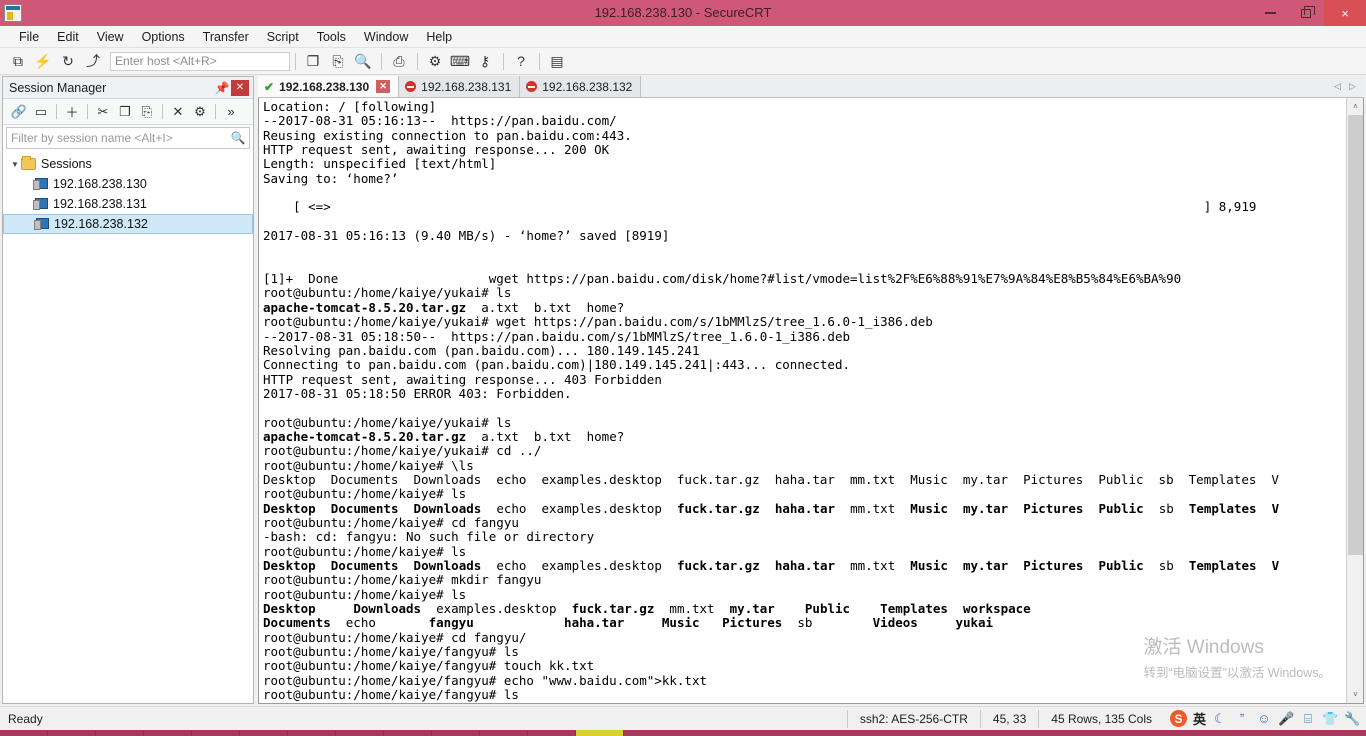 Image resolution: width=1366 pixels, height=736 pixels. I want to click on microphone-icon: 🎤, so click(1286, 719).